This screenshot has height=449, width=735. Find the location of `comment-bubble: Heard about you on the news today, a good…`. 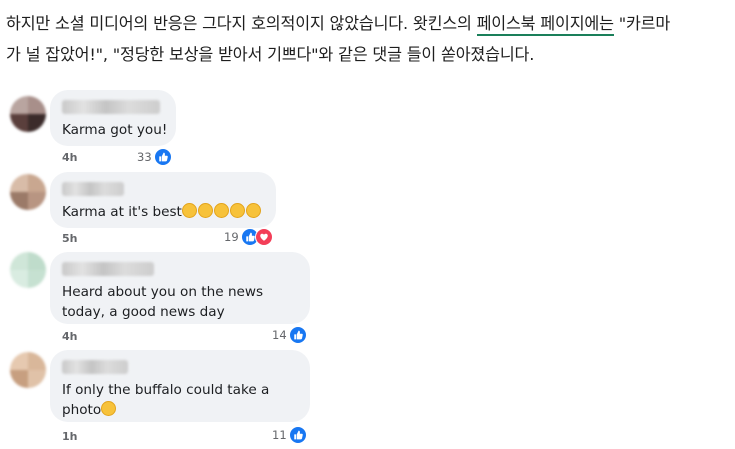

comment-bubble: Heard about you on the news today, a good… is located at coordinates (180, 288).